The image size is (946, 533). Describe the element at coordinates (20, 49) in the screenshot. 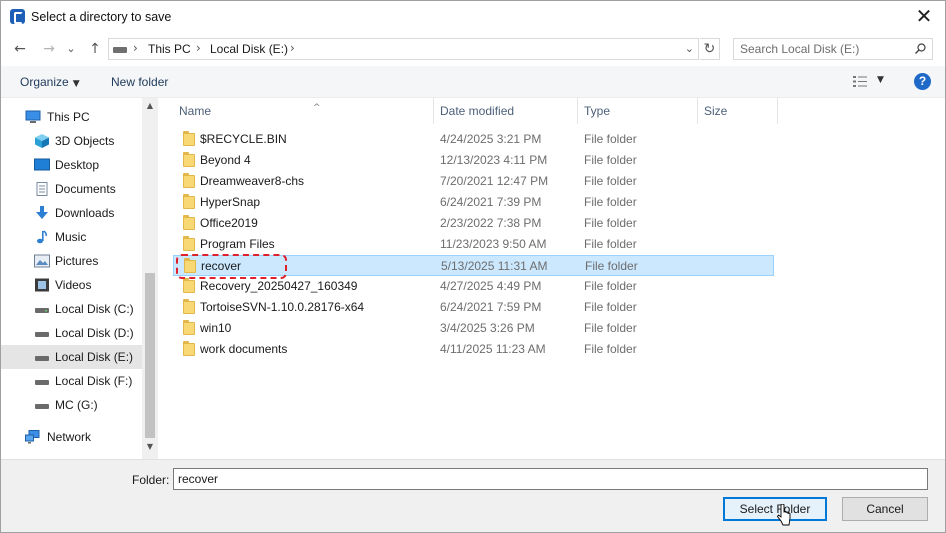

I see `back-button: ←` at that location.